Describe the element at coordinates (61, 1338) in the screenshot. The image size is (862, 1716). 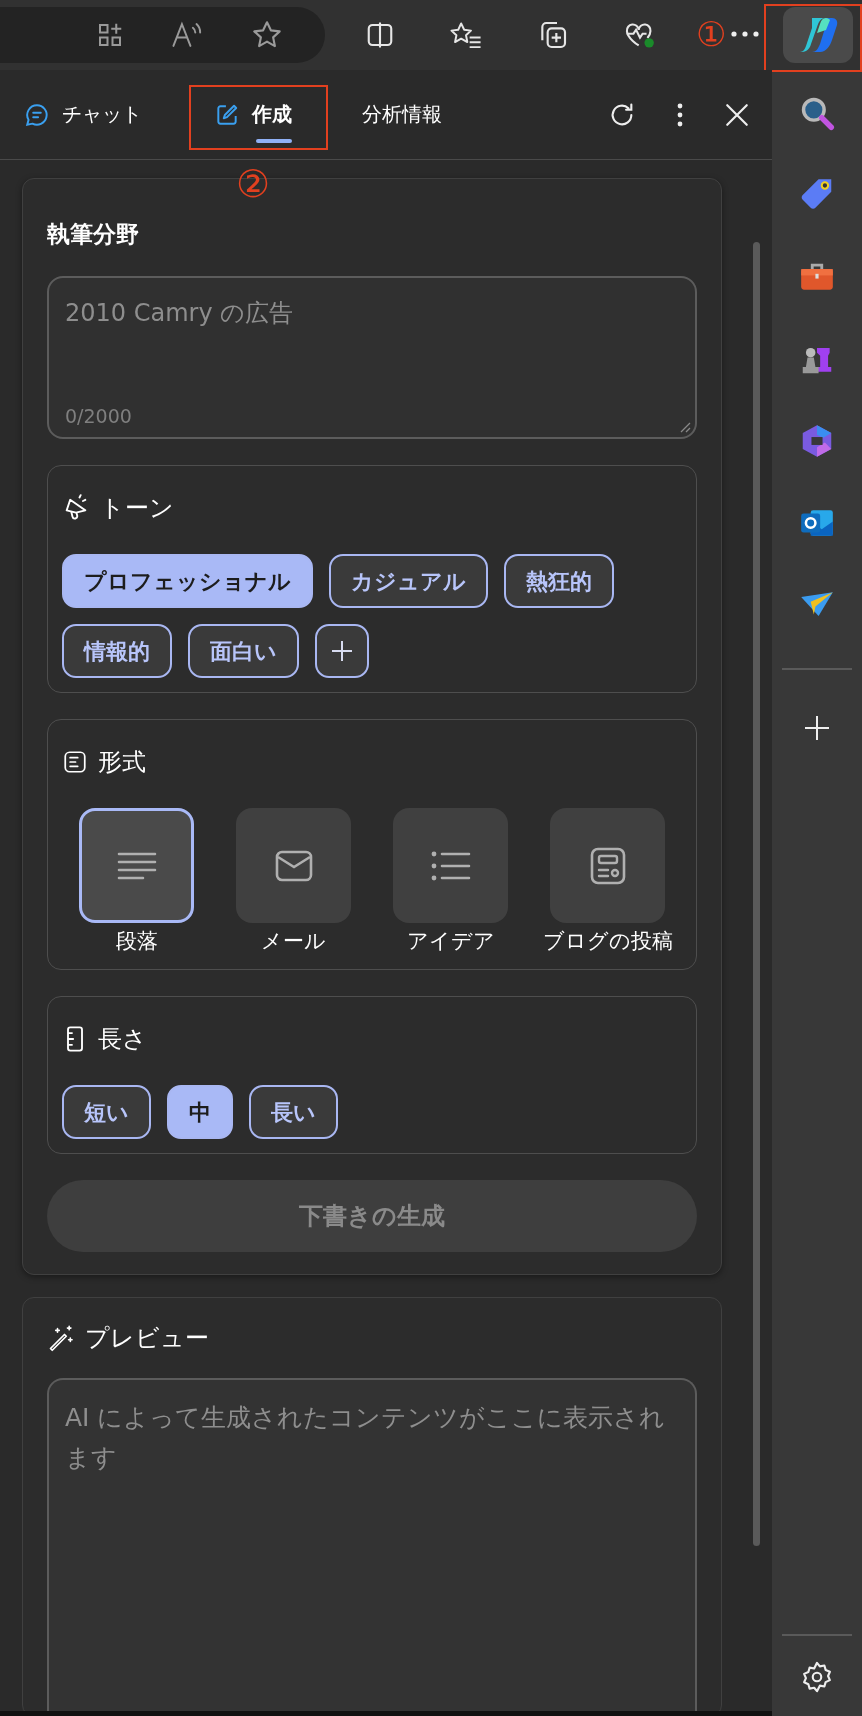
I see `magic-wand-icon` at that location.